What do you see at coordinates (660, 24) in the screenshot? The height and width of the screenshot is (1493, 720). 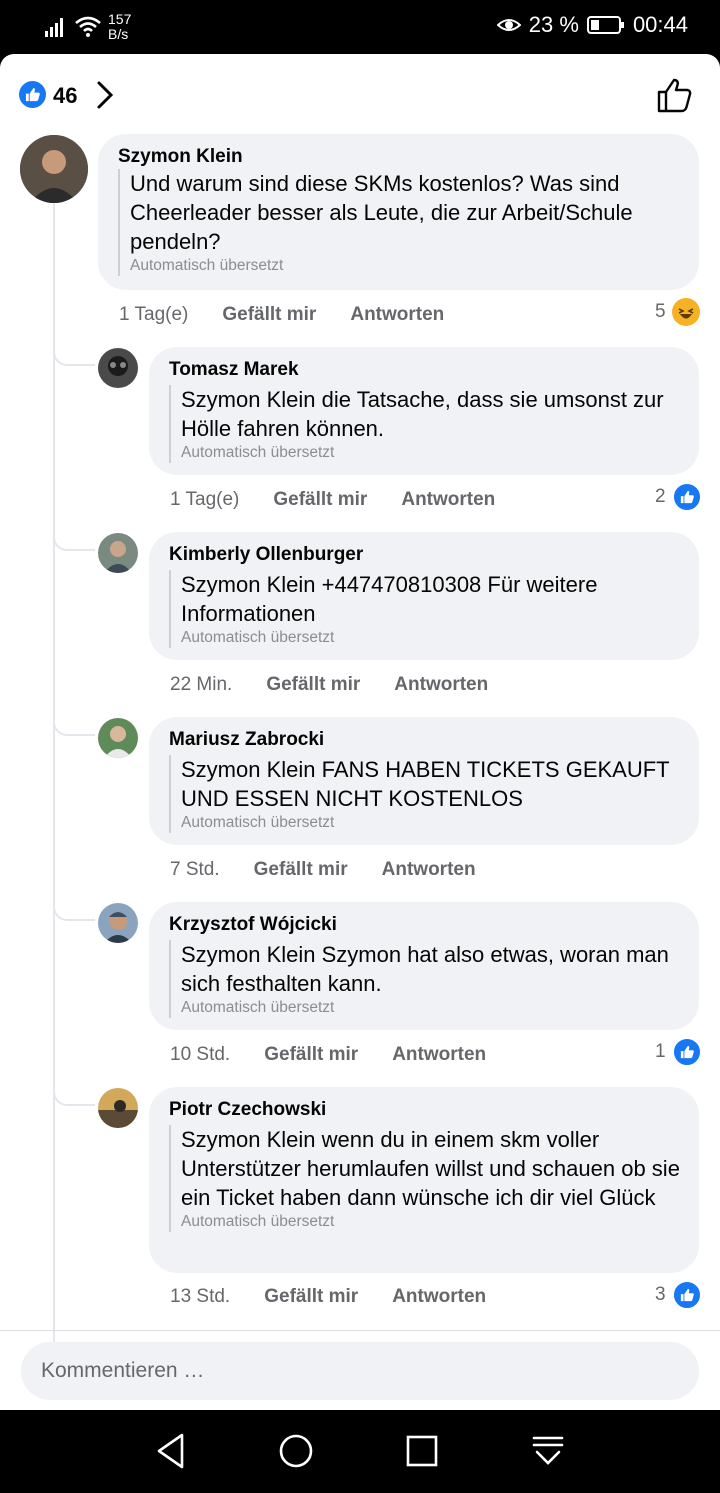 I see `clock: 00:44` at bounding box center [660, 24].